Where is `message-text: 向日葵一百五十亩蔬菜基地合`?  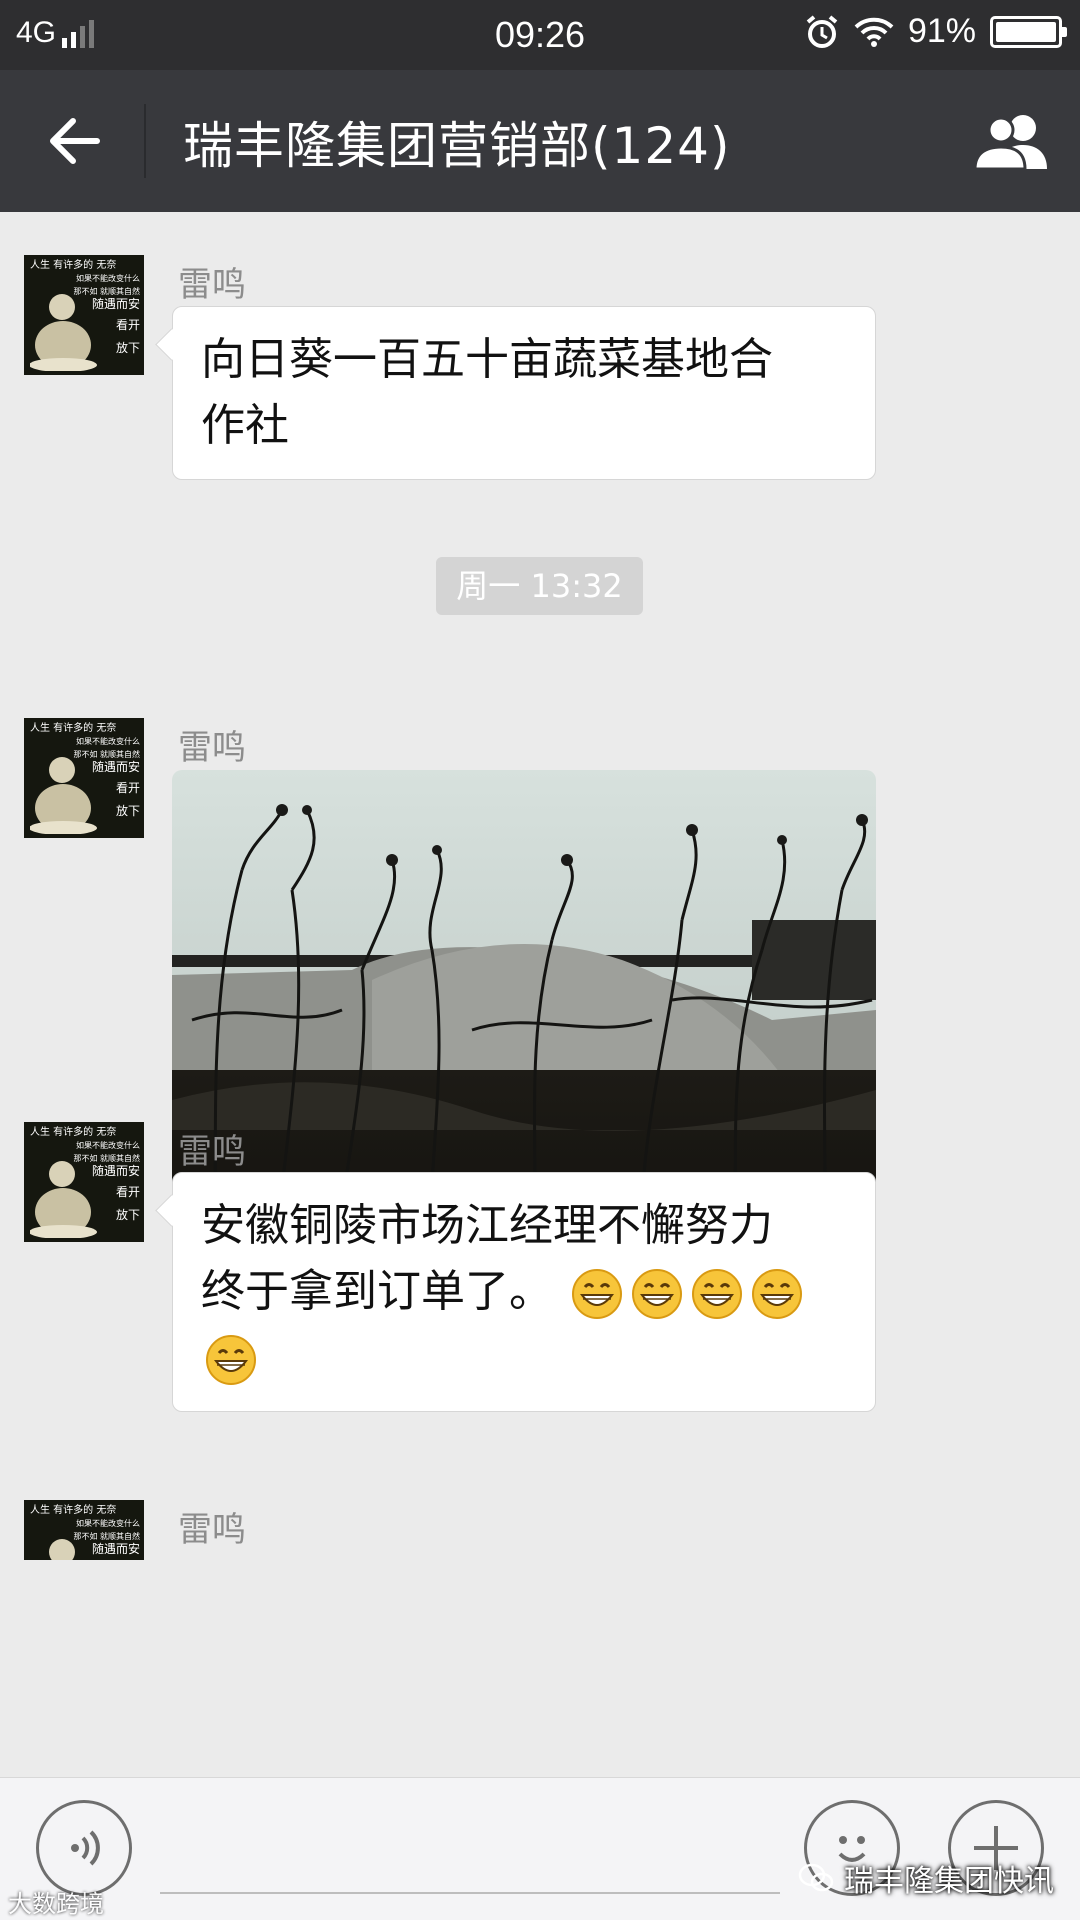
message-text: 向日葵一百五十亩蔬菜基地合 is located at coordinates (487, 359).